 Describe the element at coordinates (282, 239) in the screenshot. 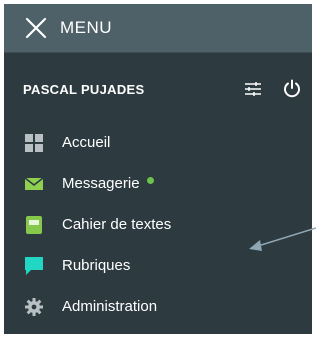

I see `annotation-arrow` at that location.